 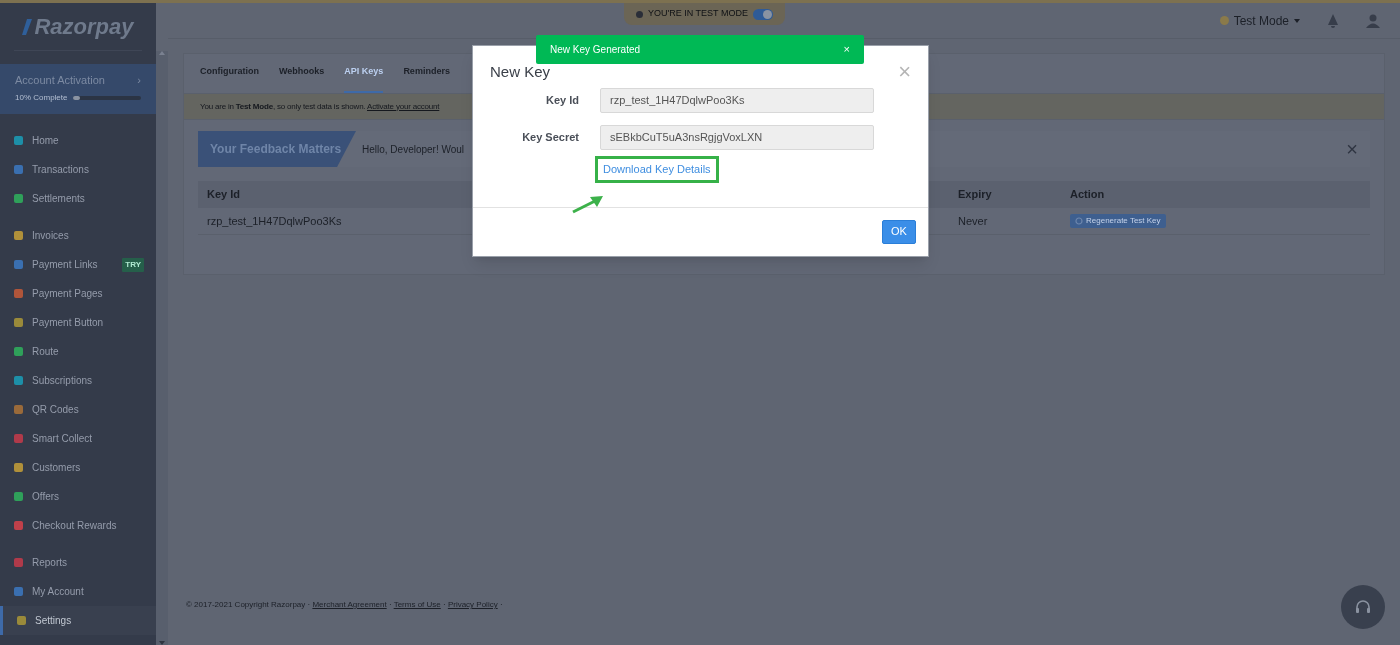 I want to click on user-icon, so click(x=1373, y=20).